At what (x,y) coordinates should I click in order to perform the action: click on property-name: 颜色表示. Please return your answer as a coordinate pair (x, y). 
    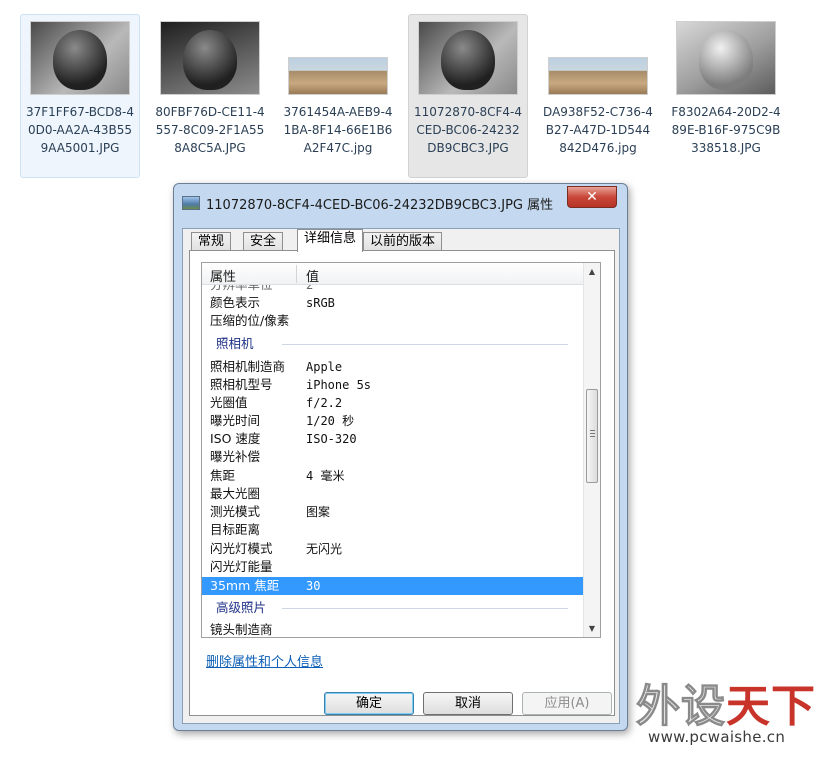
    Looking at the image, I should click on (235, 302).